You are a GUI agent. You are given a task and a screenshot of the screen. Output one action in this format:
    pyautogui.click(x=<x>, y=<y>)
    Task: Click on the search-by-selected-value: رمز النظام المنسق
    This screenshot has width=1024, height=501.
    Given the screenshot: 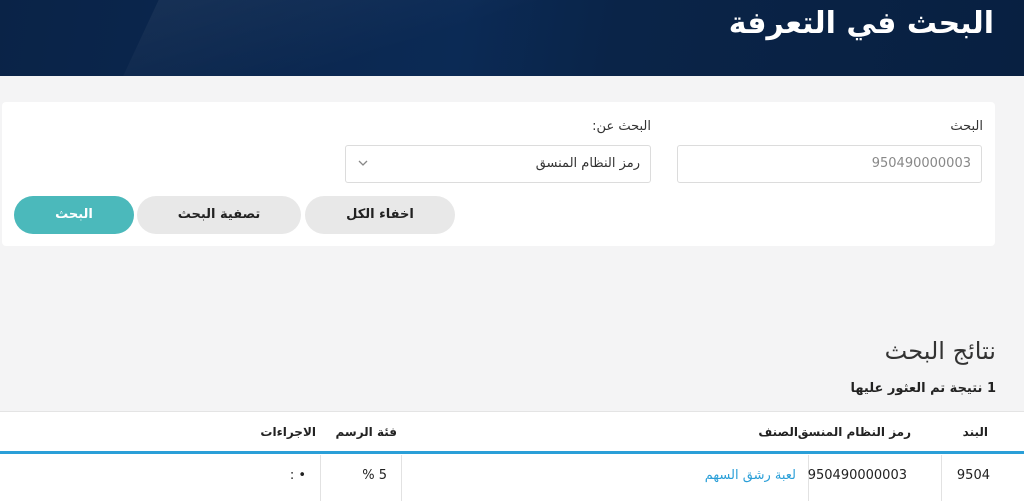 What is the action you would take?
    pyautogui.click(x=587, y=163)
    